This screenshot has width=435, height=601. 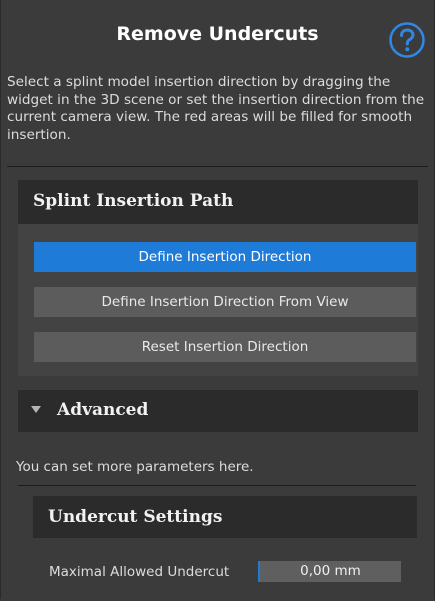 I want to click on section-title: Splint Insertion Path, so click(x=133, y=201).